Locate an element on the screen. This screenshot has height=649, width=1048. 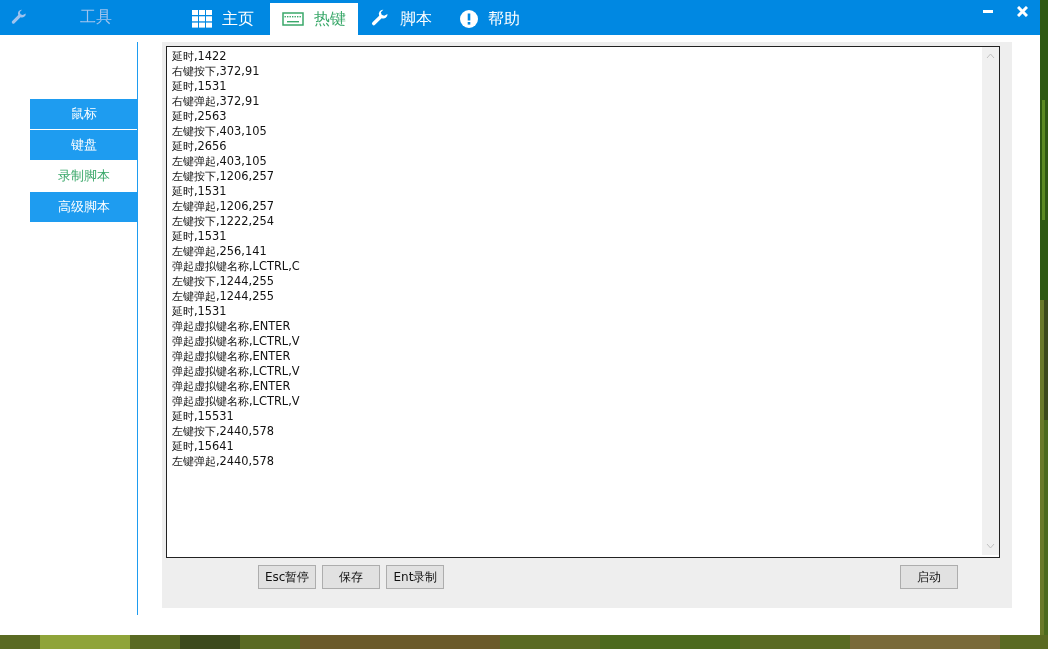
script-line: 左键弹起,1206,257 is located at coordinates (223, 206).